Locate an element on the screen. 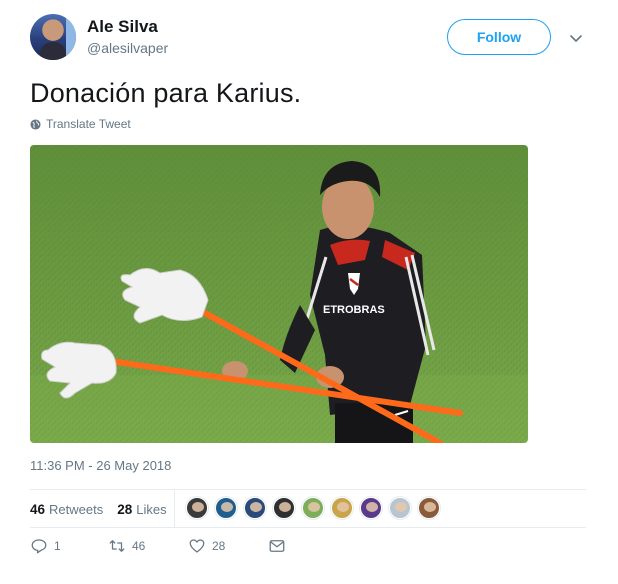 This screenshot has height=584, width=618. liker-avatars is located at coordinates (316, 508).